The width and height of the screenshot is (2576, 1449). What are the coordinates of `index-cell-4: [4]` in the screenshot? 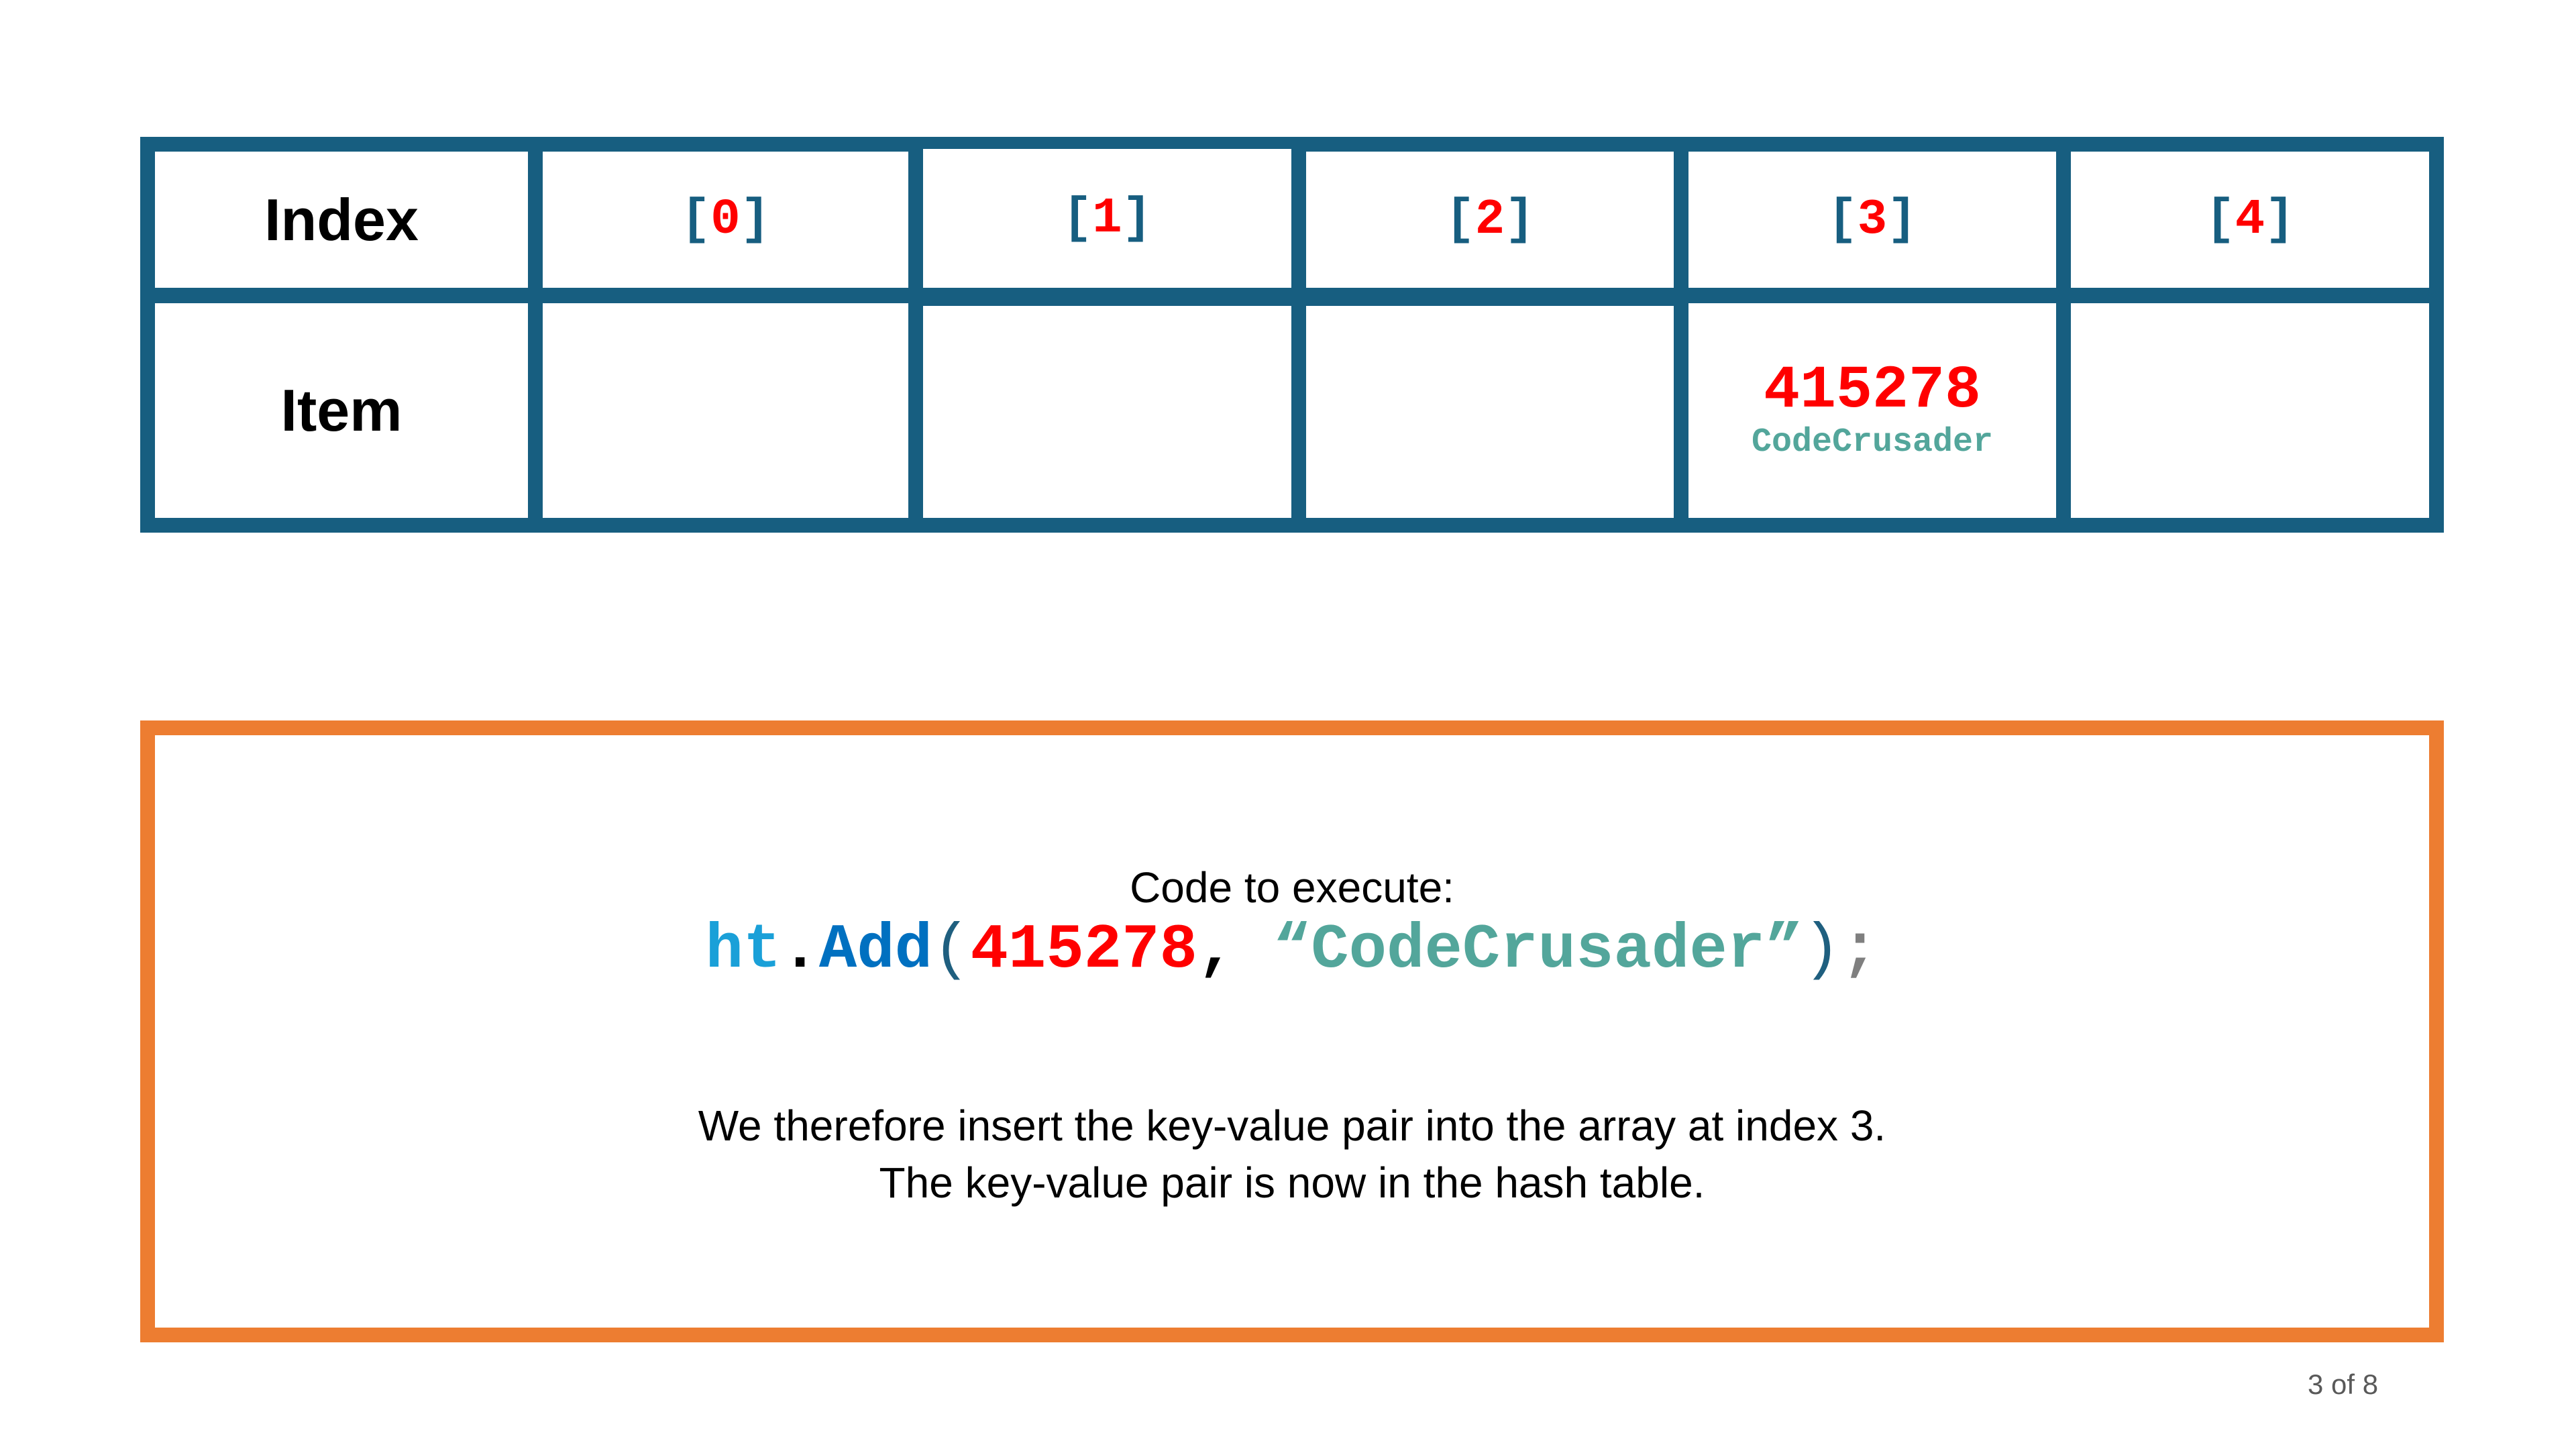 It's located at (2250, 220).